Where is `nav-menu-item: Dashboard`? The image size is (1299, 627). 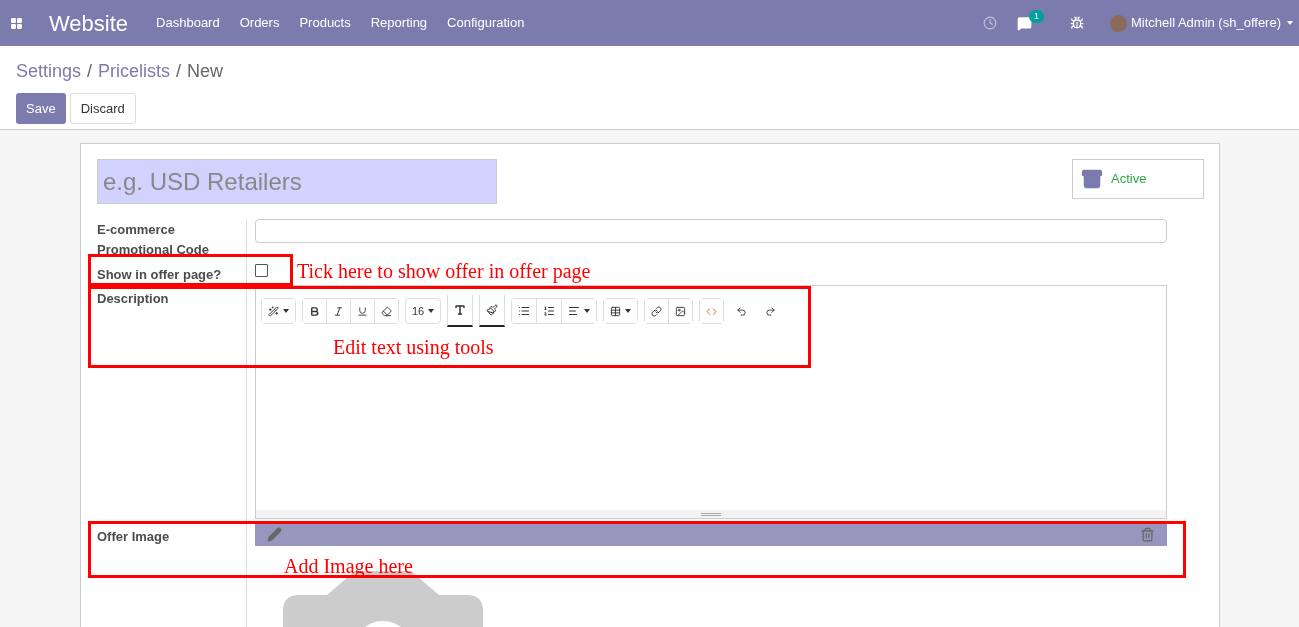 nav-menu-item: Dashboard is located at coordinates (188, 23).